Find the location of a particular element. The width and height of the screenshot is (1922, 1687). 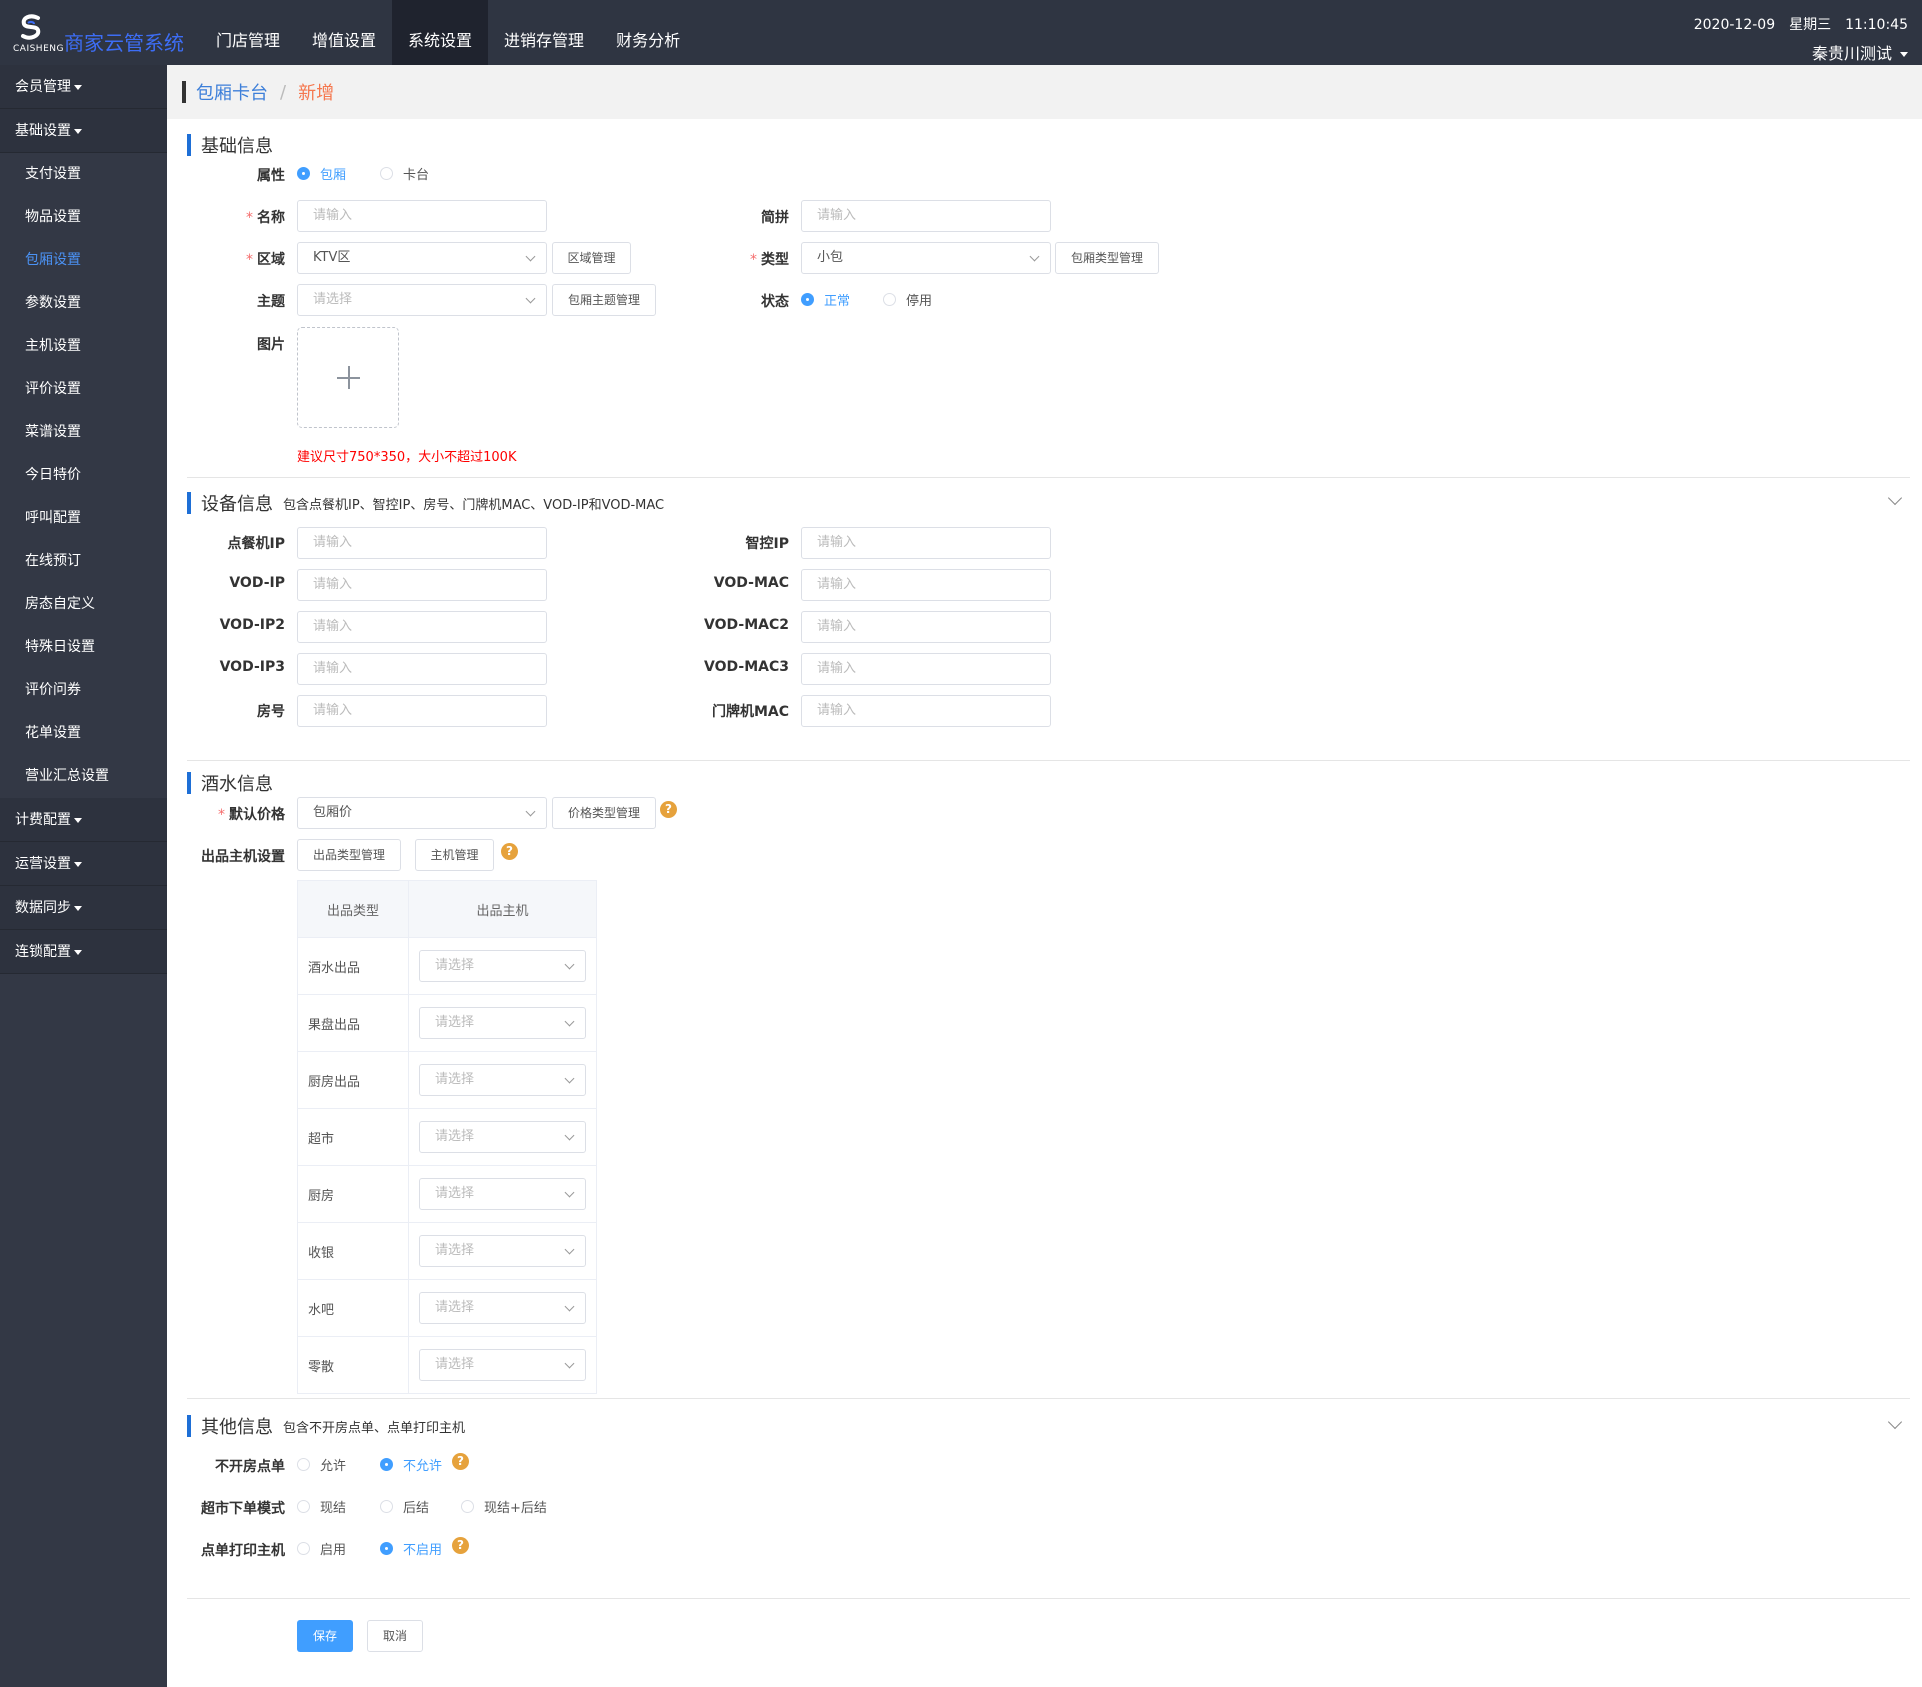

sidebar-item-questionnaire: 评价问券 is located at coordinates (83, 690).